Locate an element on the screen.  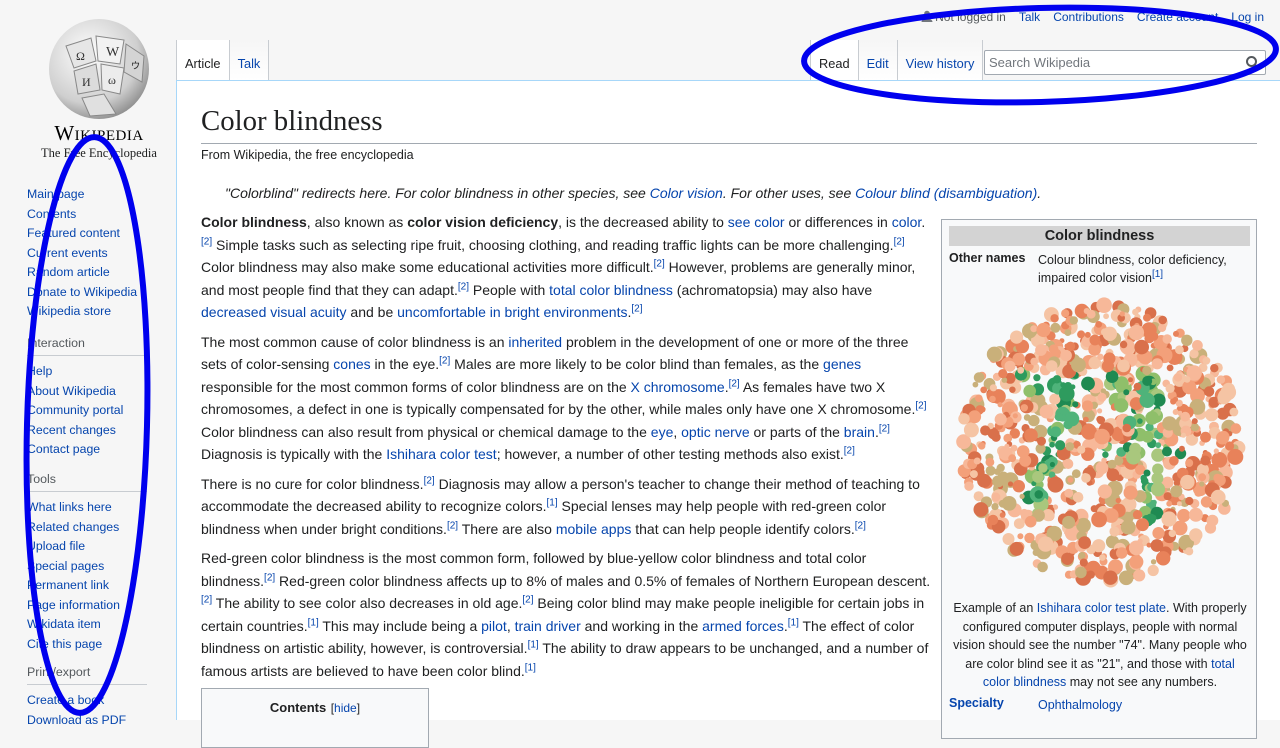
sidebar-link-create-a-book: Create a book is located at coordinates (65, 700).